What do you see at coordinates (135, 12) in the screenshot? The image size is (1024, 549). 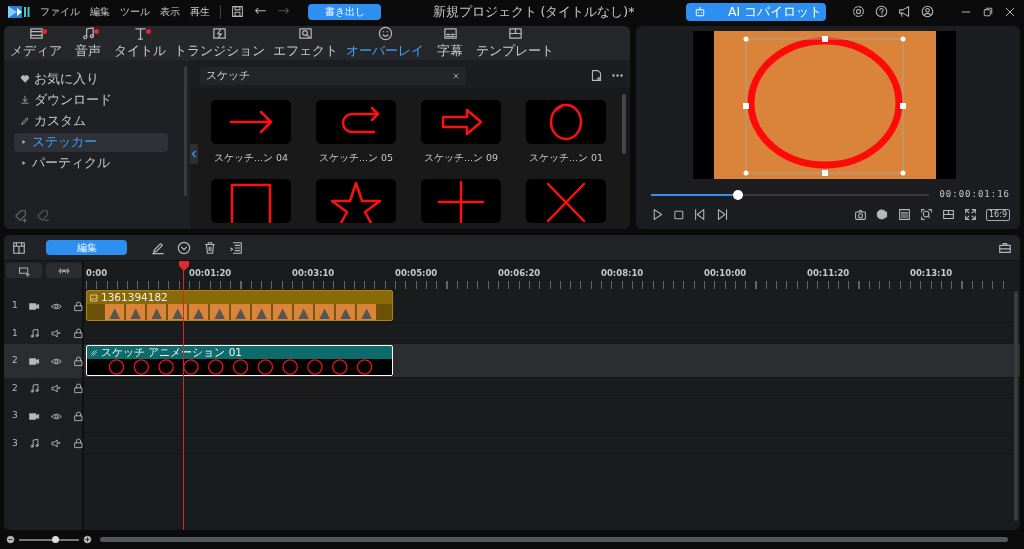 I see `menu-item: ツール` at bounding box center [135, 12].